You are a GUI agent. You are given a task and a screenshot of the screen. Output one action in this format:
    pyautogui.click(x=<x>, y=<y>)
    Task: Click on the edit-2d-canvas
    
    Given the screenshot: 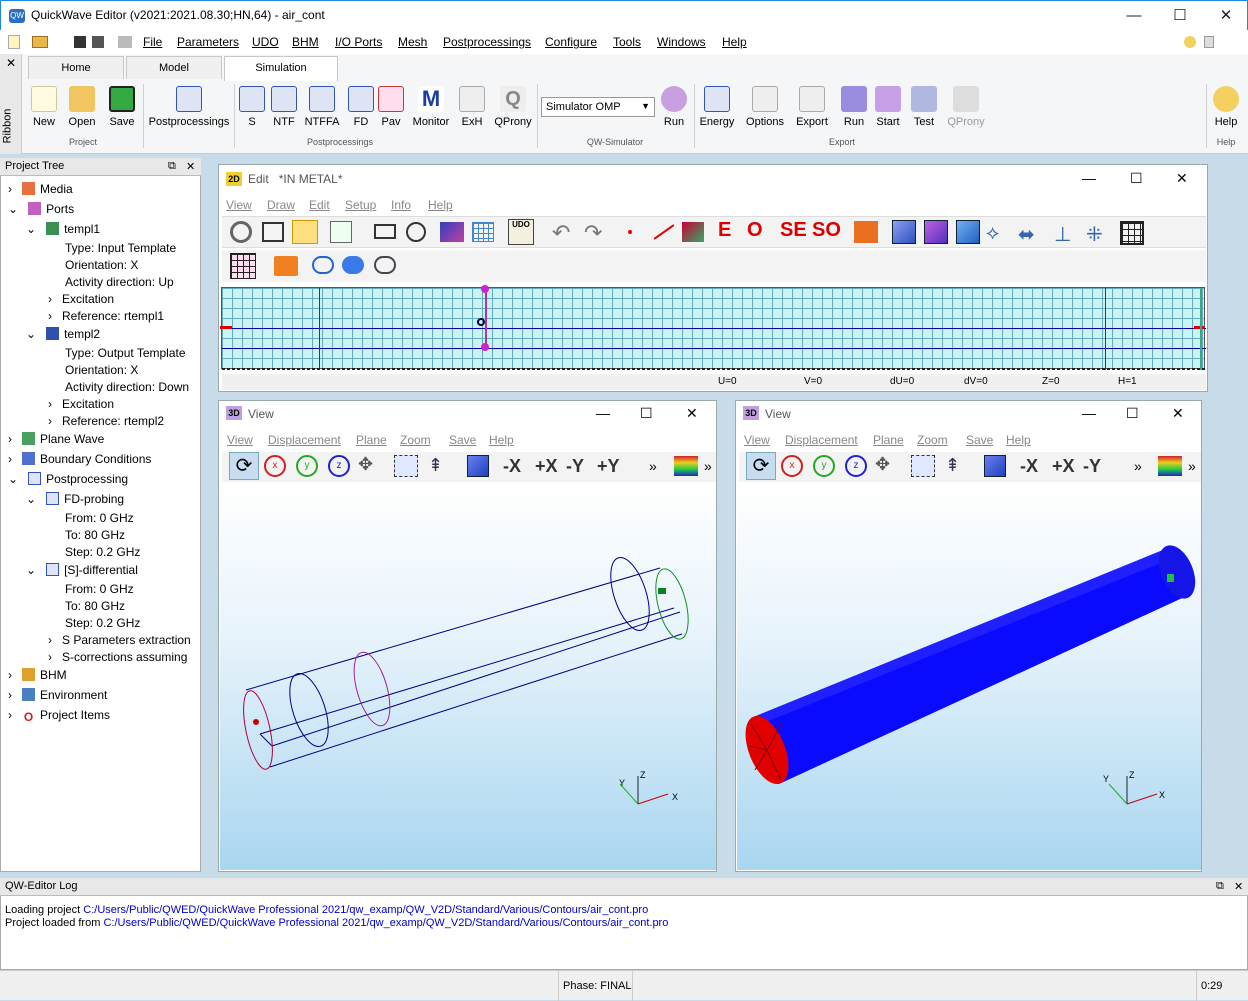 What is the action you would take?
    pyautogui.click(x=713, y=327)
    